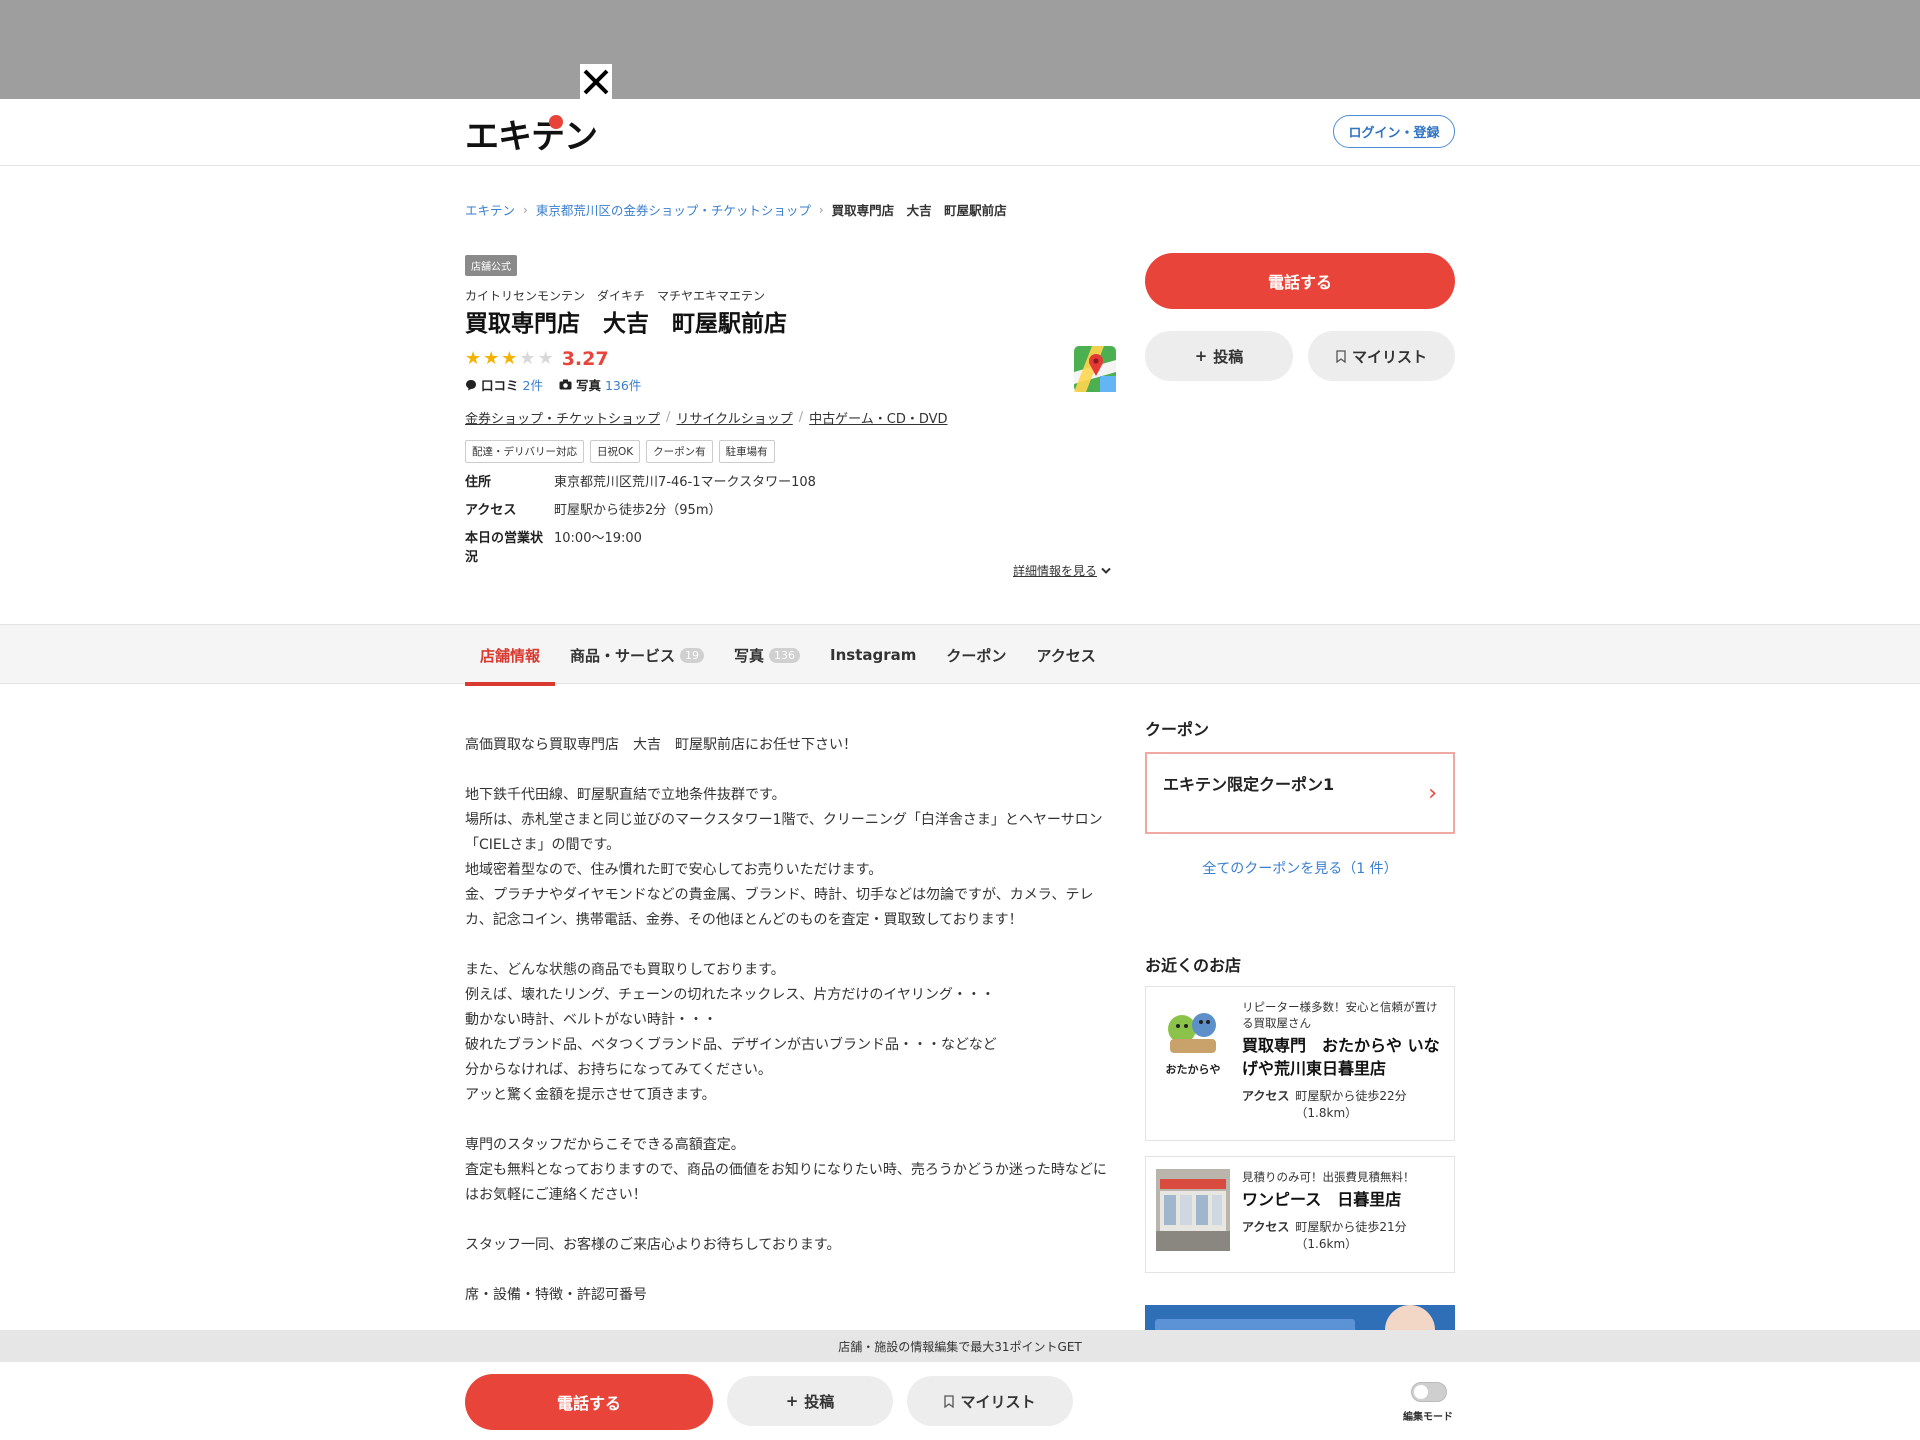 This screenshot has height=1440, width=1920. I want to click on review-label: 口コミ, so click(500, 385).